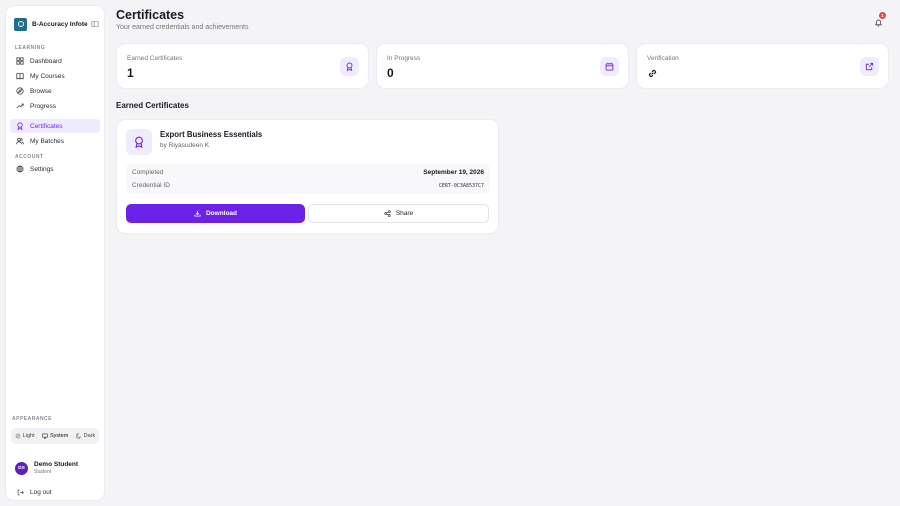 This screenshot has width=900, height=506. What do you see at coordinates (20, 141) in the screenshot?
I see `users-icon` at bounding box center [20, 141].